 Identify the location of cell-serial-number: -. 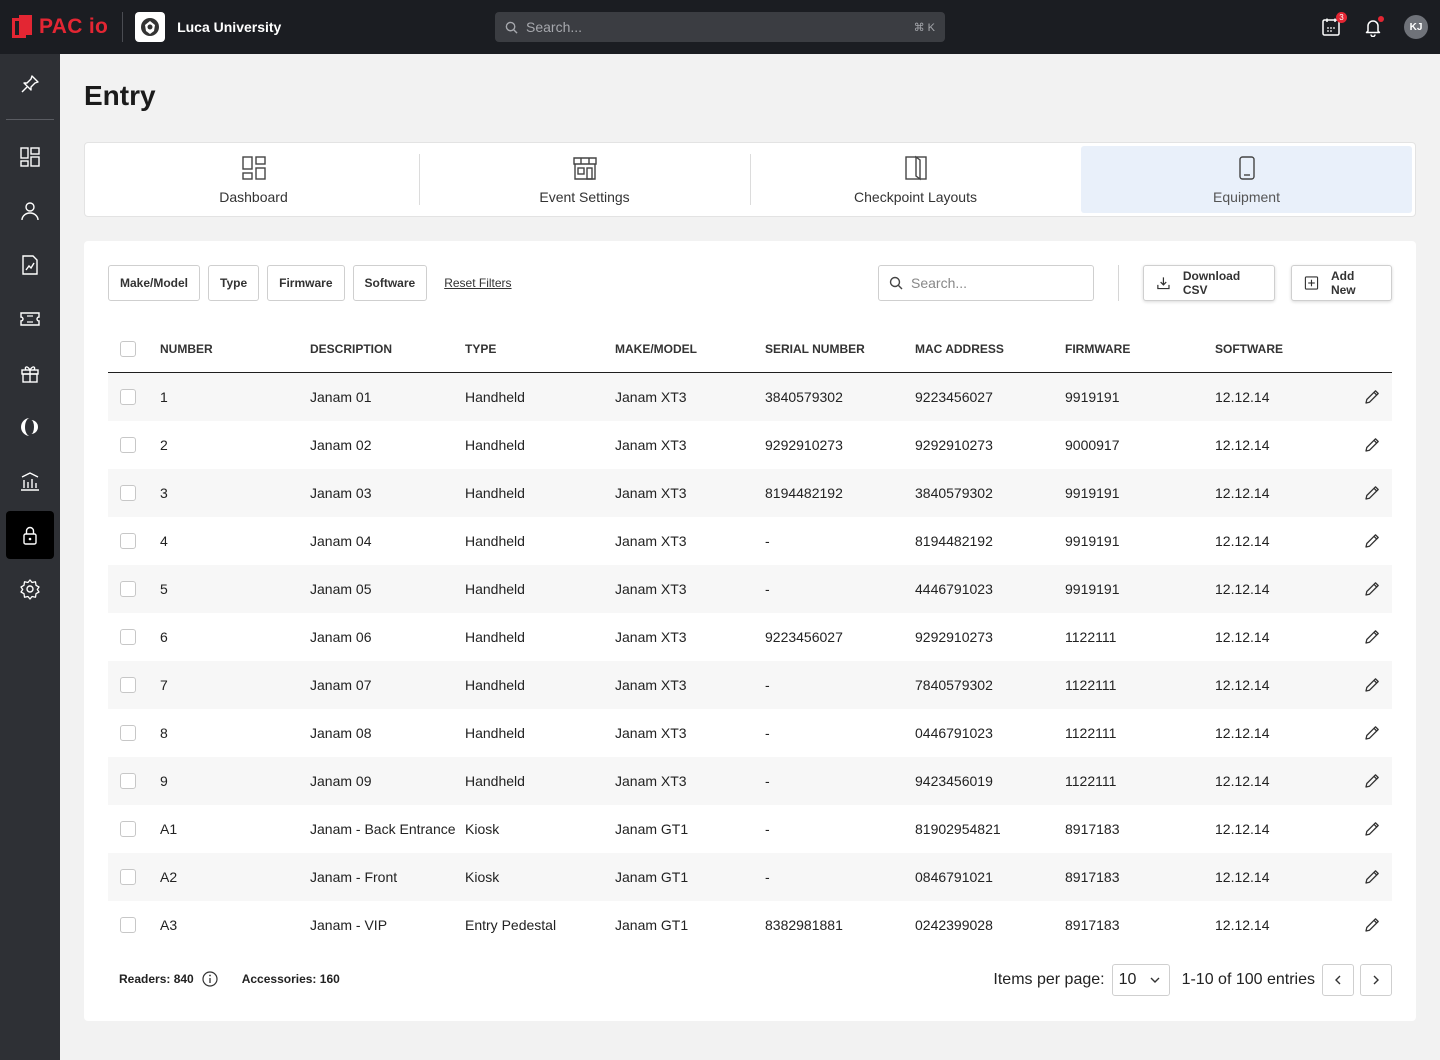
(767, 877).